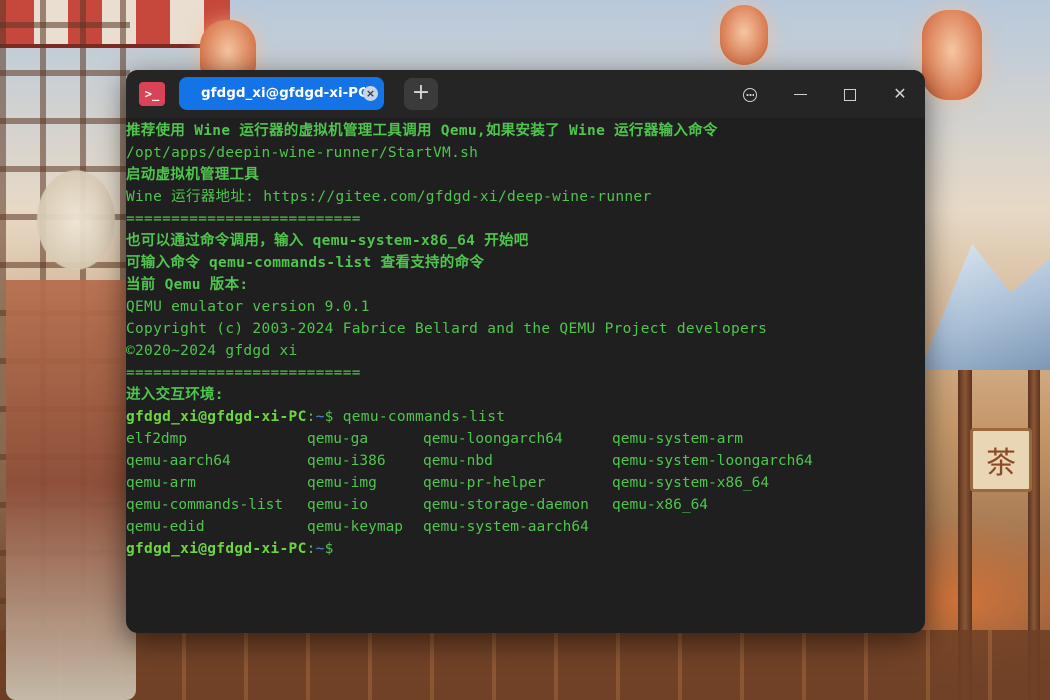  What do you see at coordinates (660, 505) in the screenshot?
I see `command-item: qemu-x86_64` at bounding box center [660, 505].